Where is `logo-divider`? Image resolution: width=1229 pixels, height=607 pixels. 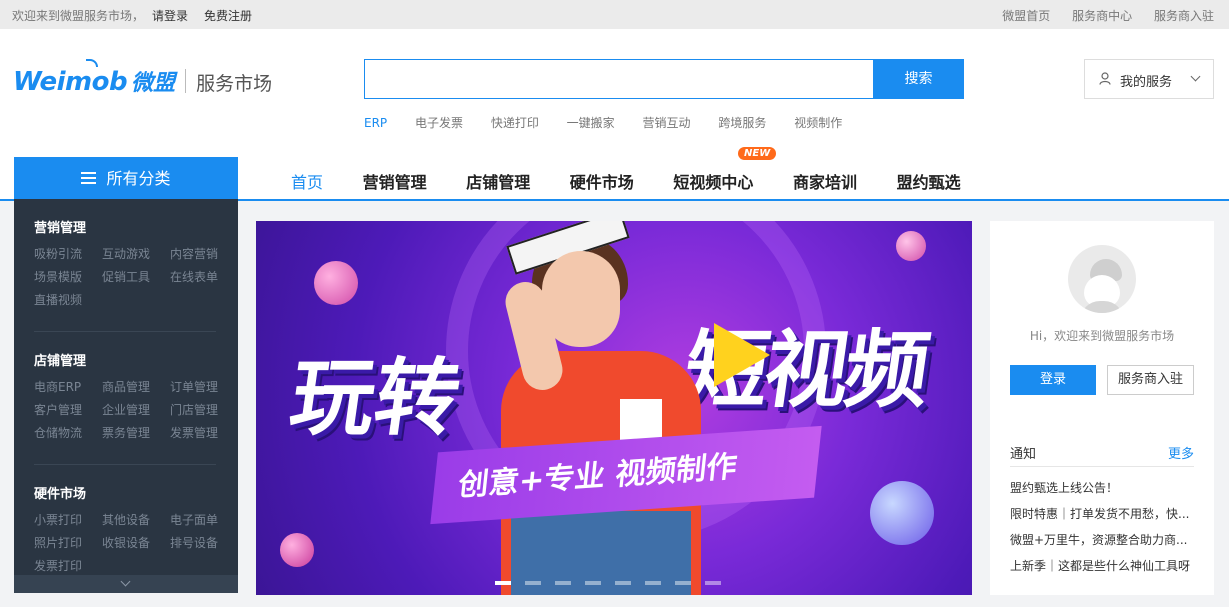
logo-divider is located at coordinates (186, 81).